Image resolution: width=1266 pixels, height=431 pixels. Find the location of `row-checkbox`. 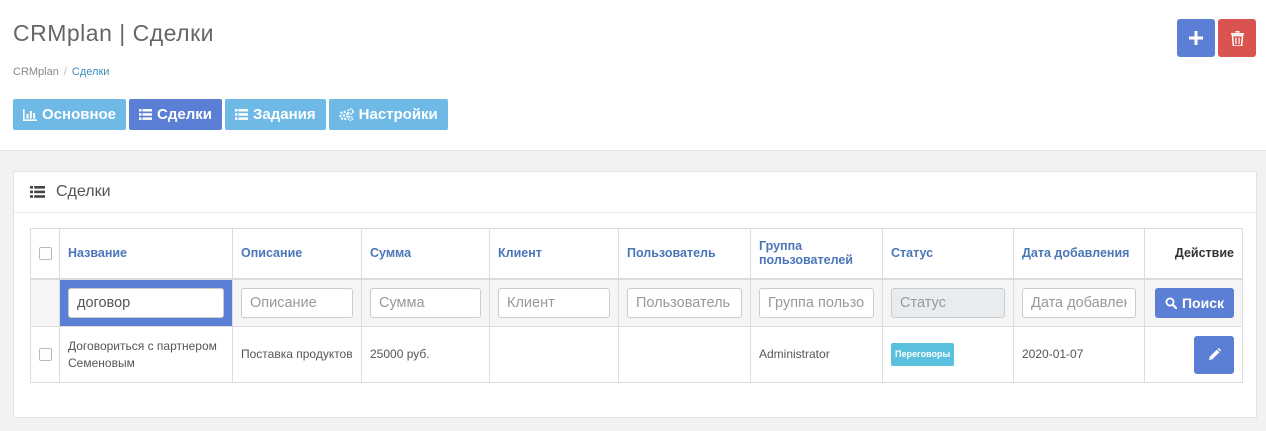

row-checkbox is located at coordinates (45, 354).